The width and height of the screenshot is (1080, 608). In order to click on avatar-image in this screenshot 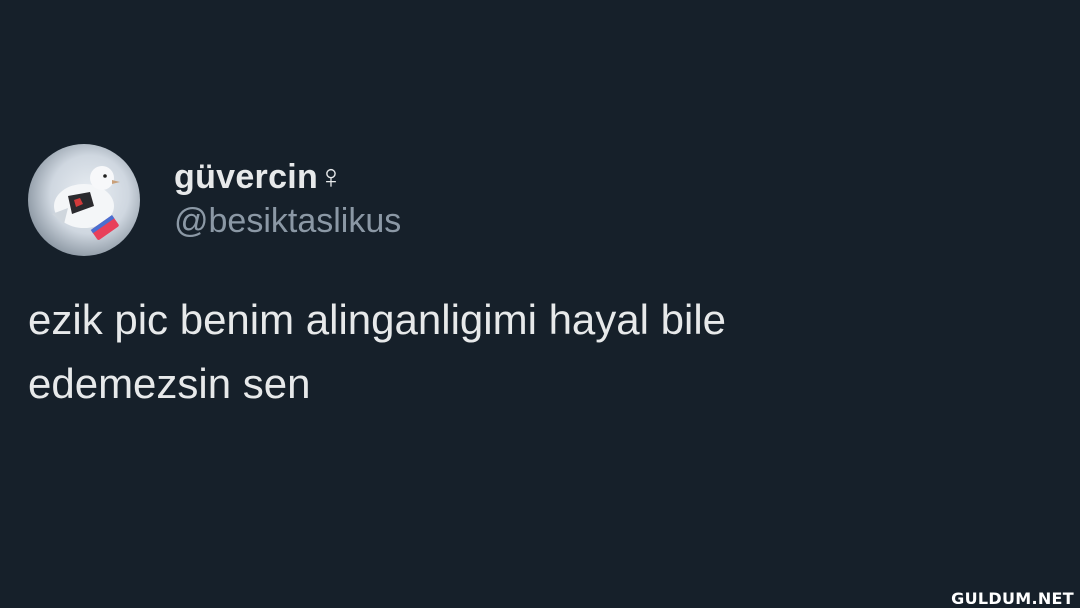, I will do `click(86, 203)`.